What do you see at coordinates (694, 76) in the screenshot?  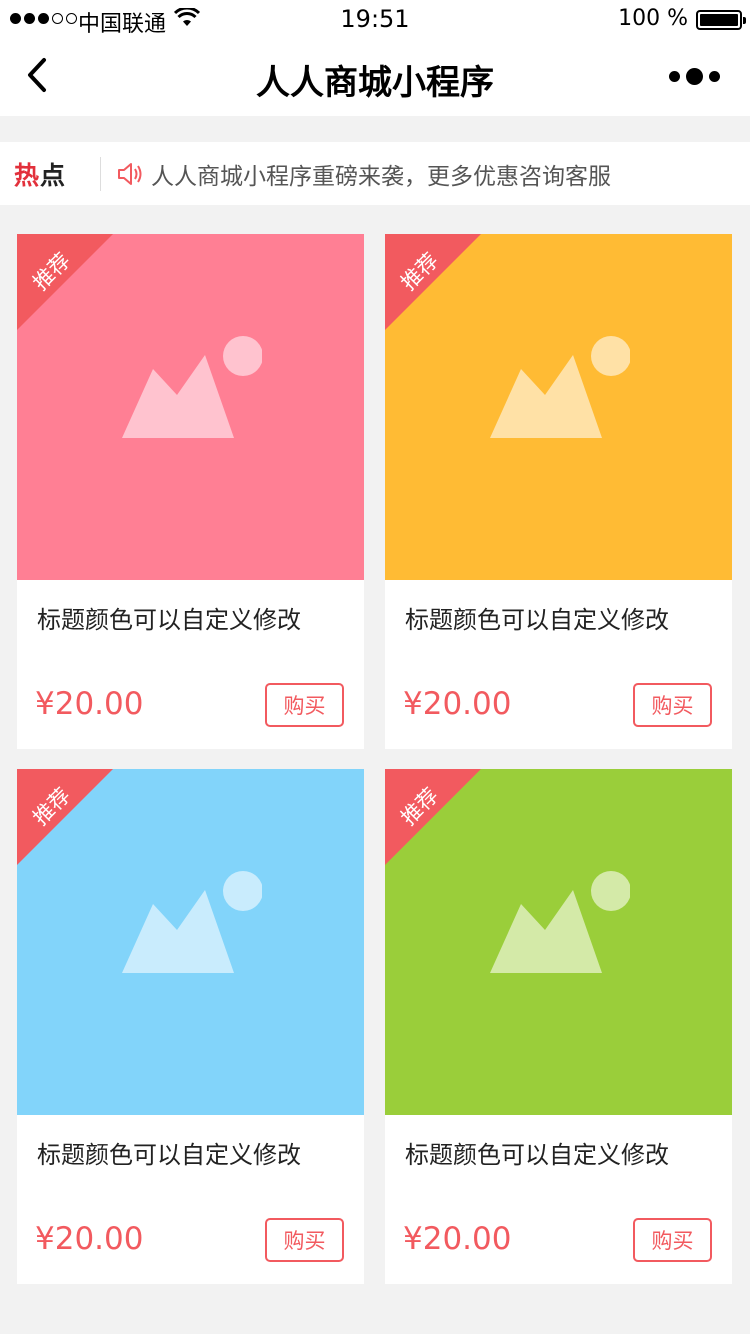 I see `more-menu-icon` at bounding box center [694, 76].